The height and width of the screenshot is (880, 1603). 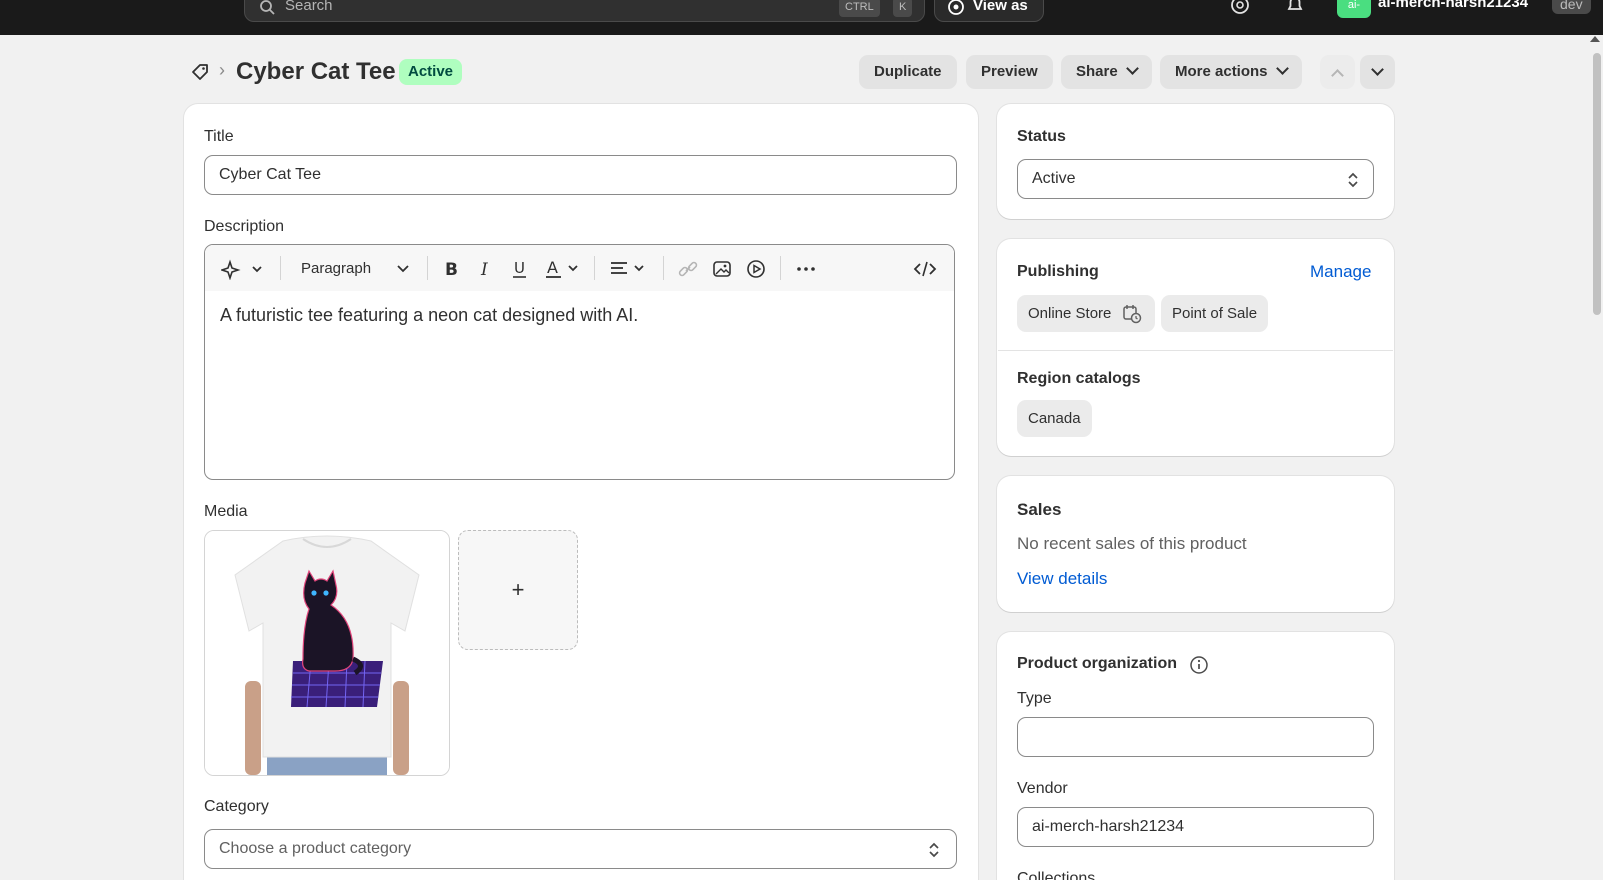 What do you see at coordinates (1056, 875) in the screenshot?
I see `collections-label: Collections` at bounding box center [1056, 875].